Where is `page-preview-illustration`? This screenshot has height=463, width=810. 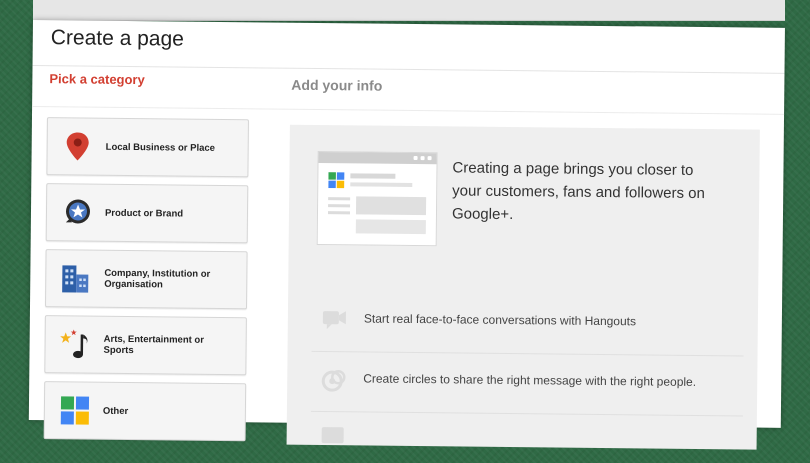 page-preview-illustration is located at coordinates (377, 198).